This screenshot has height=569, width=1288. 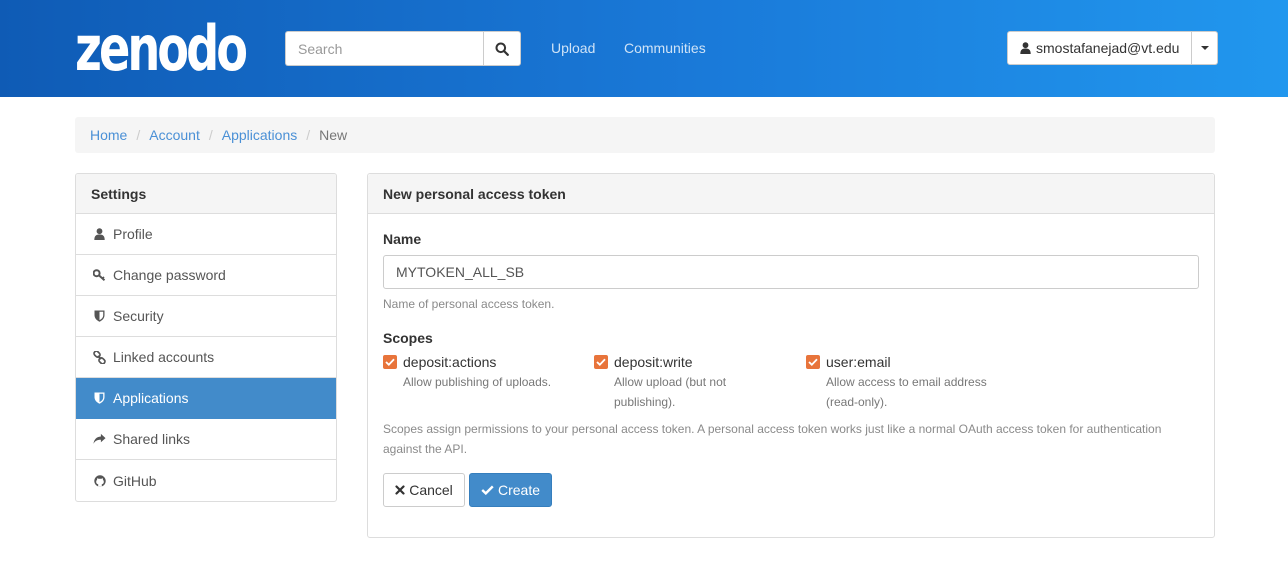 I want to click on sidebar-heading: Settings, so click(x=206, y=194).